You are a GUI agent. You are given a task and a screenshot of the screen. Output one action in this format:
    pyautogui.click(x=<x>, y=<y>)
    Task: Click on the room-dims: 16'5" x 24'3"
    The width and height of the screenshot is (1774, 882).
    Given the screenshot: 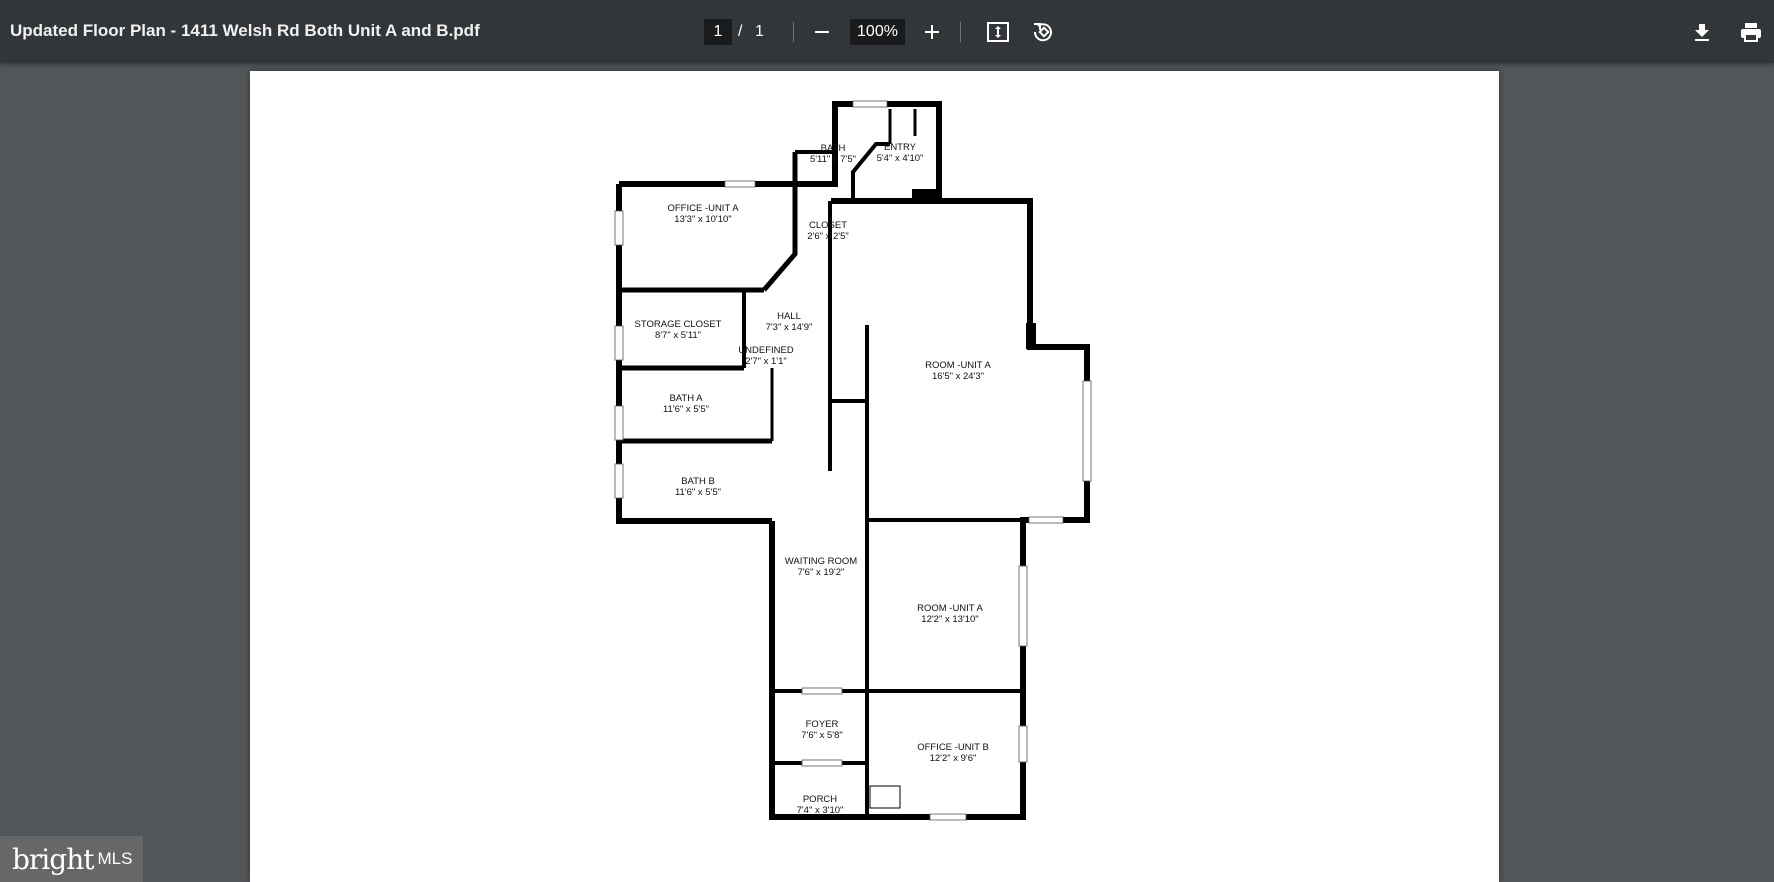 What is the action you would take?
    pyautogui.click(x=958, y=376)
    